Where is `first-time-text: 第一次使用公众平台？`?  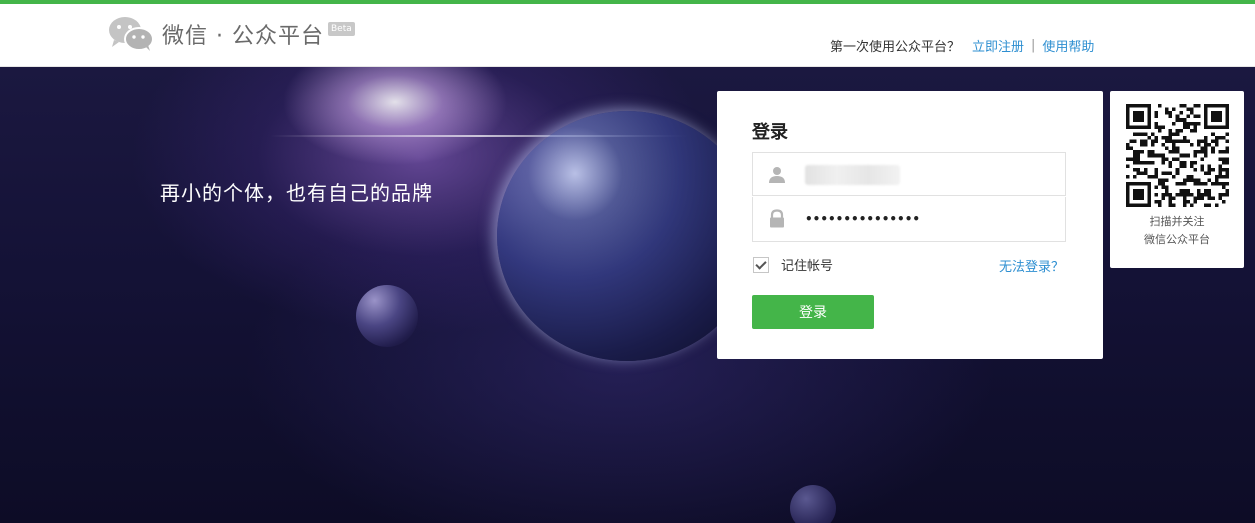
first-time-text: 第一次使用公众平台？ is located at coordinates (895, 47).